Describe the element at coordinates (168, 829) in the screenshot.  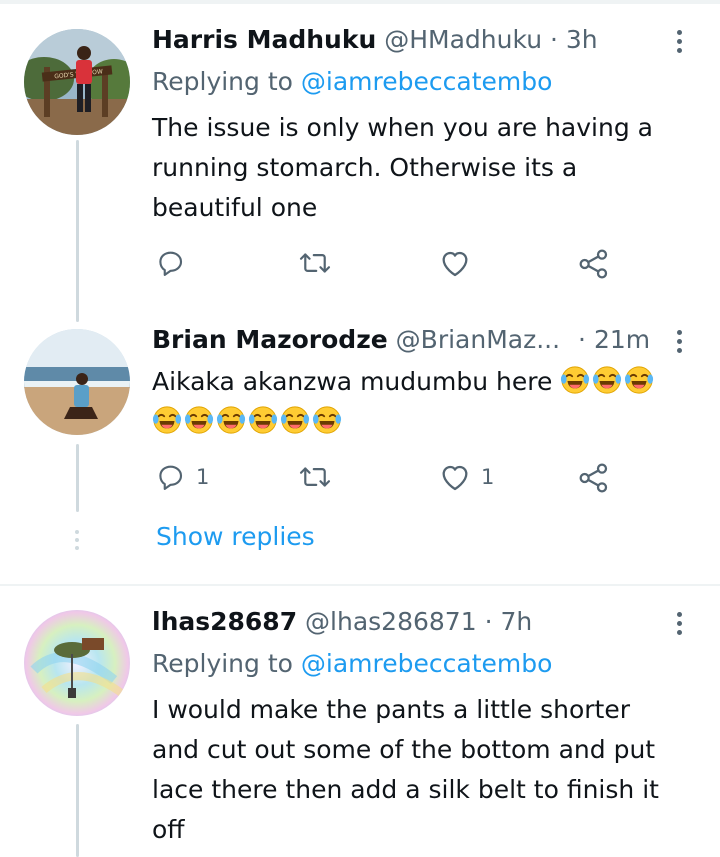
I see `tweet-text-line: off` at that location.